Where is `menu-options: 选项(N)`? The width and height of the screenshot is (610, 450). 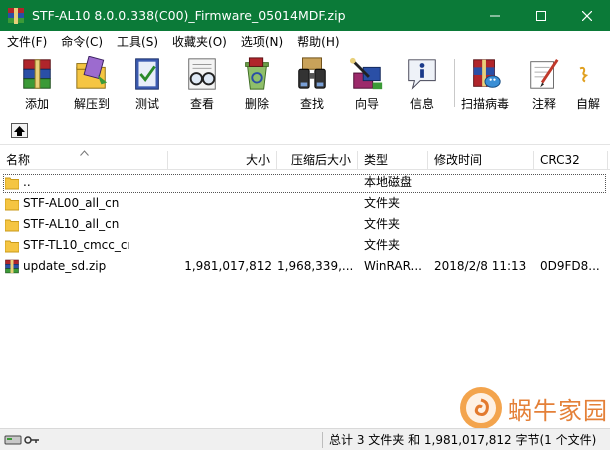 menu-options: 选项(N) is located at coordinates (262, 41).